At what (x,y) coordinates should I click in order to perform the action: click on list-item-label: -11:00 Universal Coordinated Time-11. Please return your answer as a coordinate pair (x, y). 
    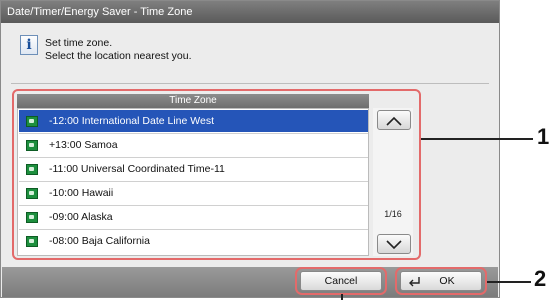
    Looking at the image, I should click on (137, 169).